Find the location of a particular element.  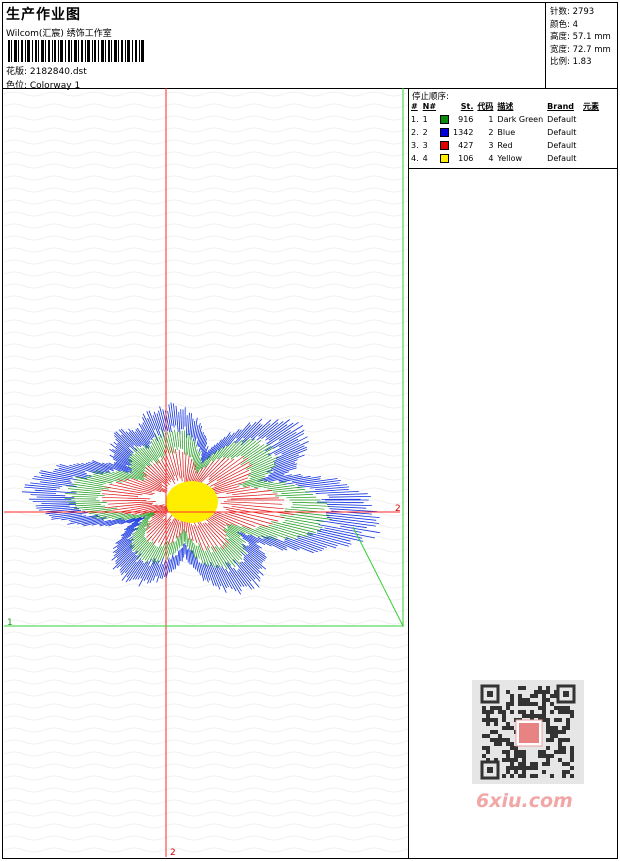

qr-code is located at coordinates (528, 732).